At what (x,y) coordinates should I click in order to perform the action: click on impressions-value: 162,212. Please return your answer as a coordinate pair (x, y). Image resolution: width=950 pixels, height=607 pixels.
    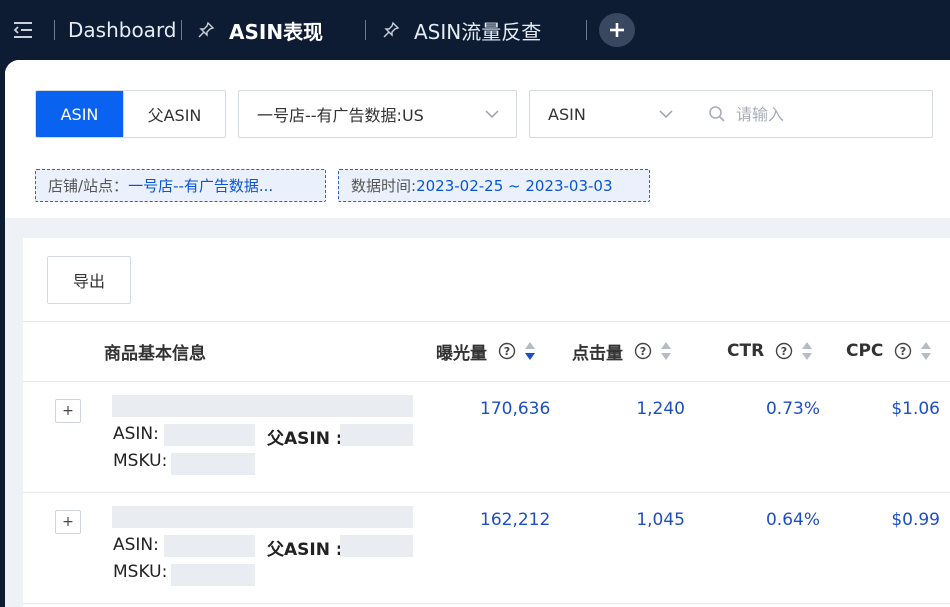
    Looking at the image, I should click on (515, 520).